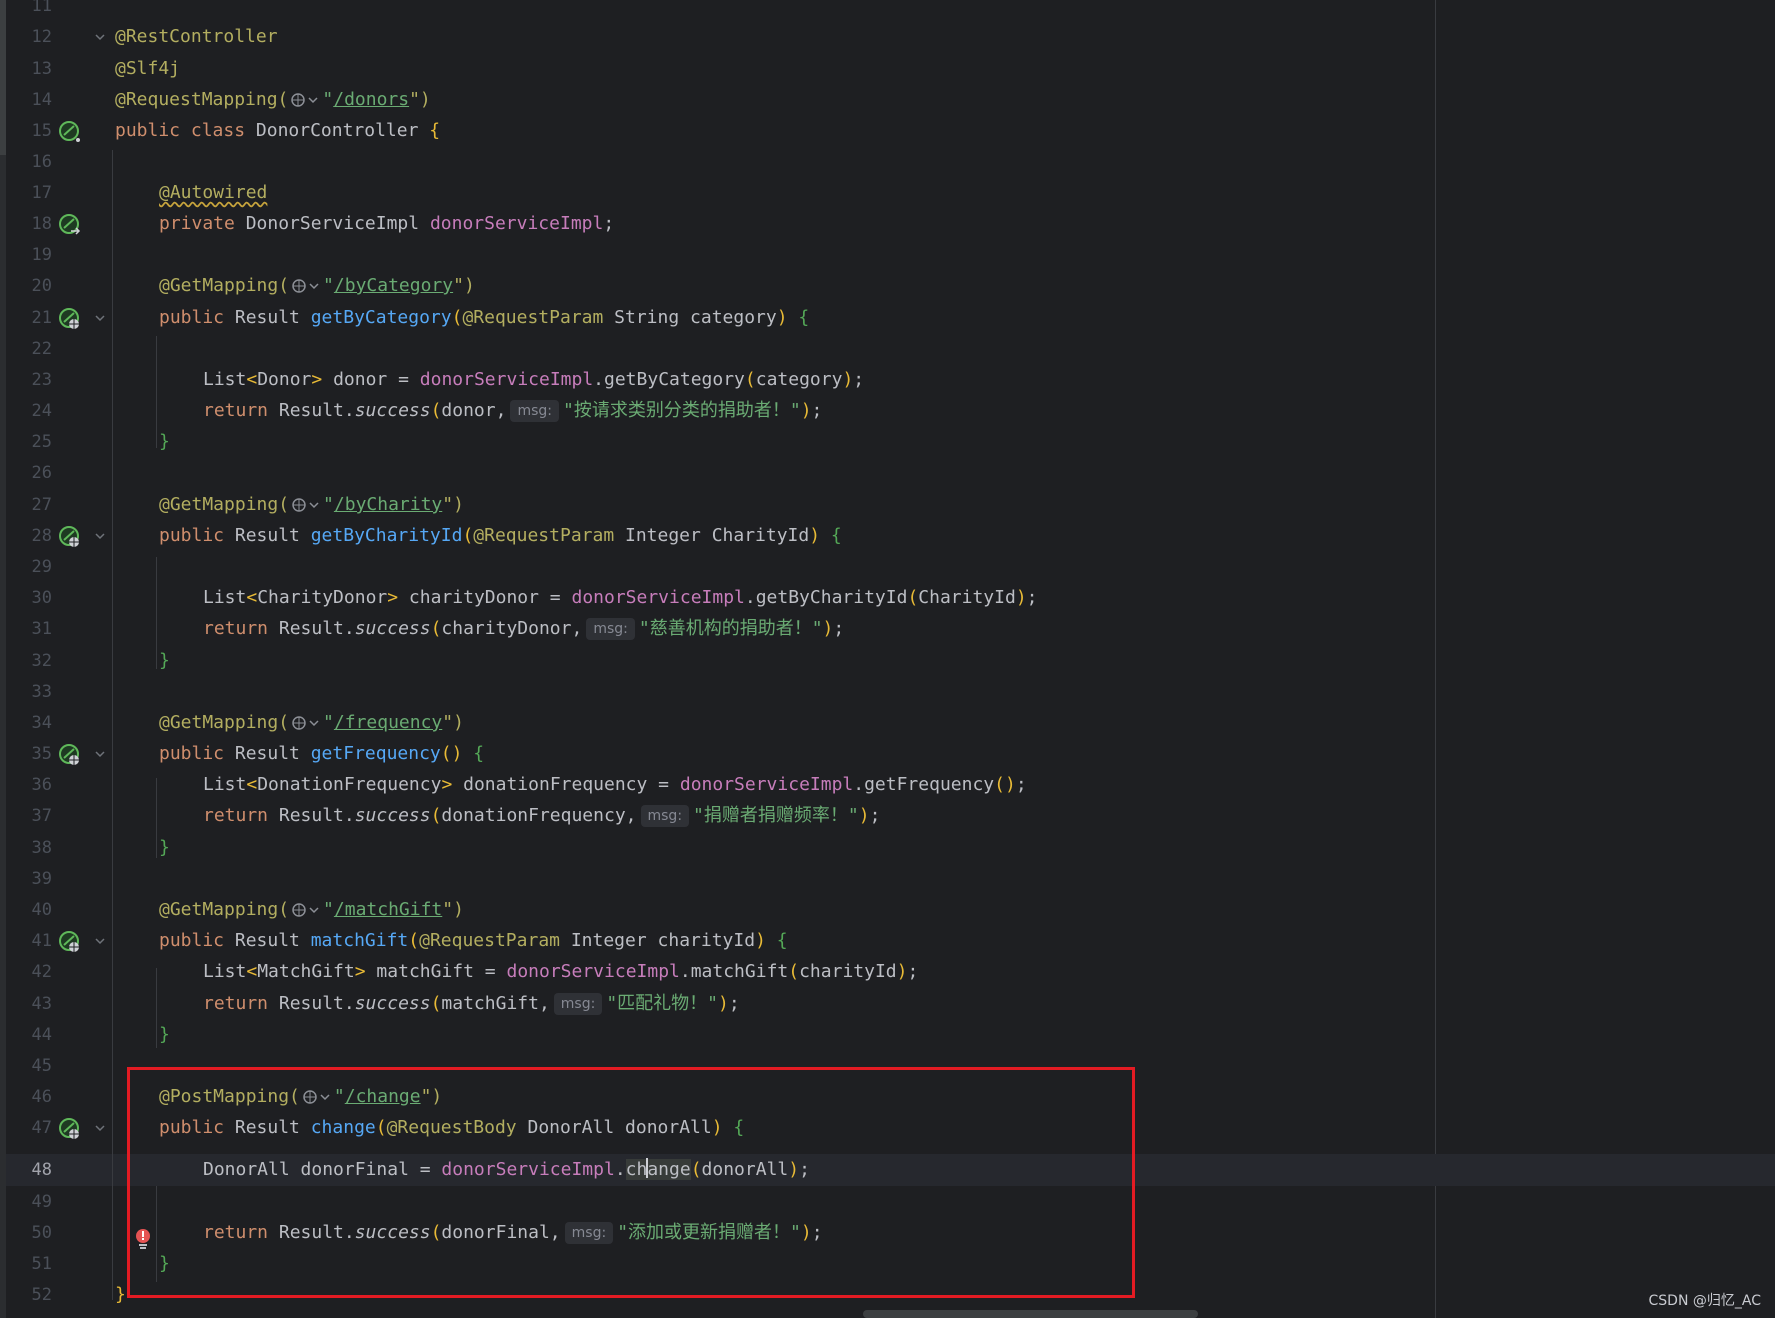  Describe the element at coordinates (887, 1035) in the screenshot. I see `code-line: 44 }` at that location.